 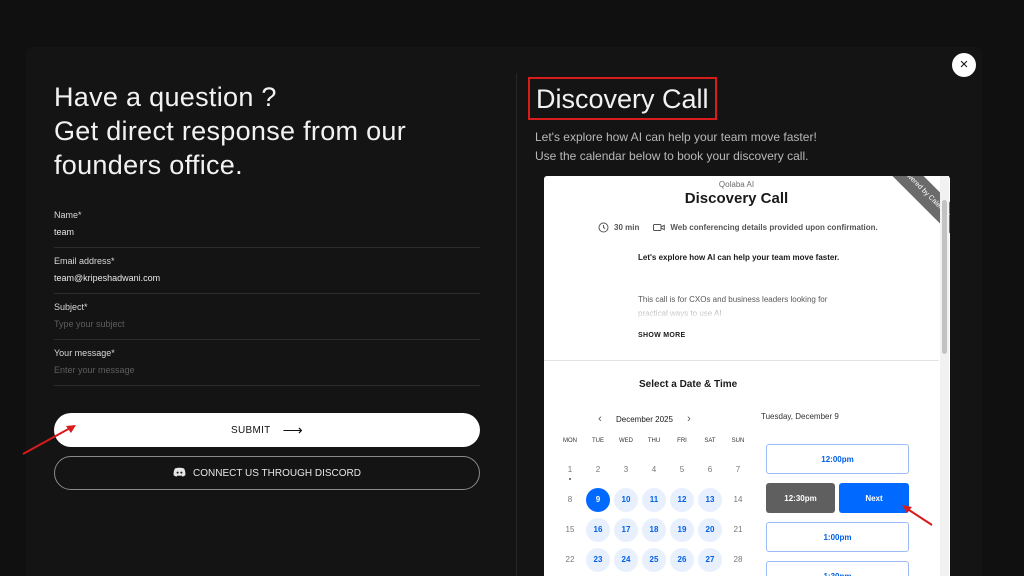 I want to click on calendar-day: 23, so click(x=598, y=560).